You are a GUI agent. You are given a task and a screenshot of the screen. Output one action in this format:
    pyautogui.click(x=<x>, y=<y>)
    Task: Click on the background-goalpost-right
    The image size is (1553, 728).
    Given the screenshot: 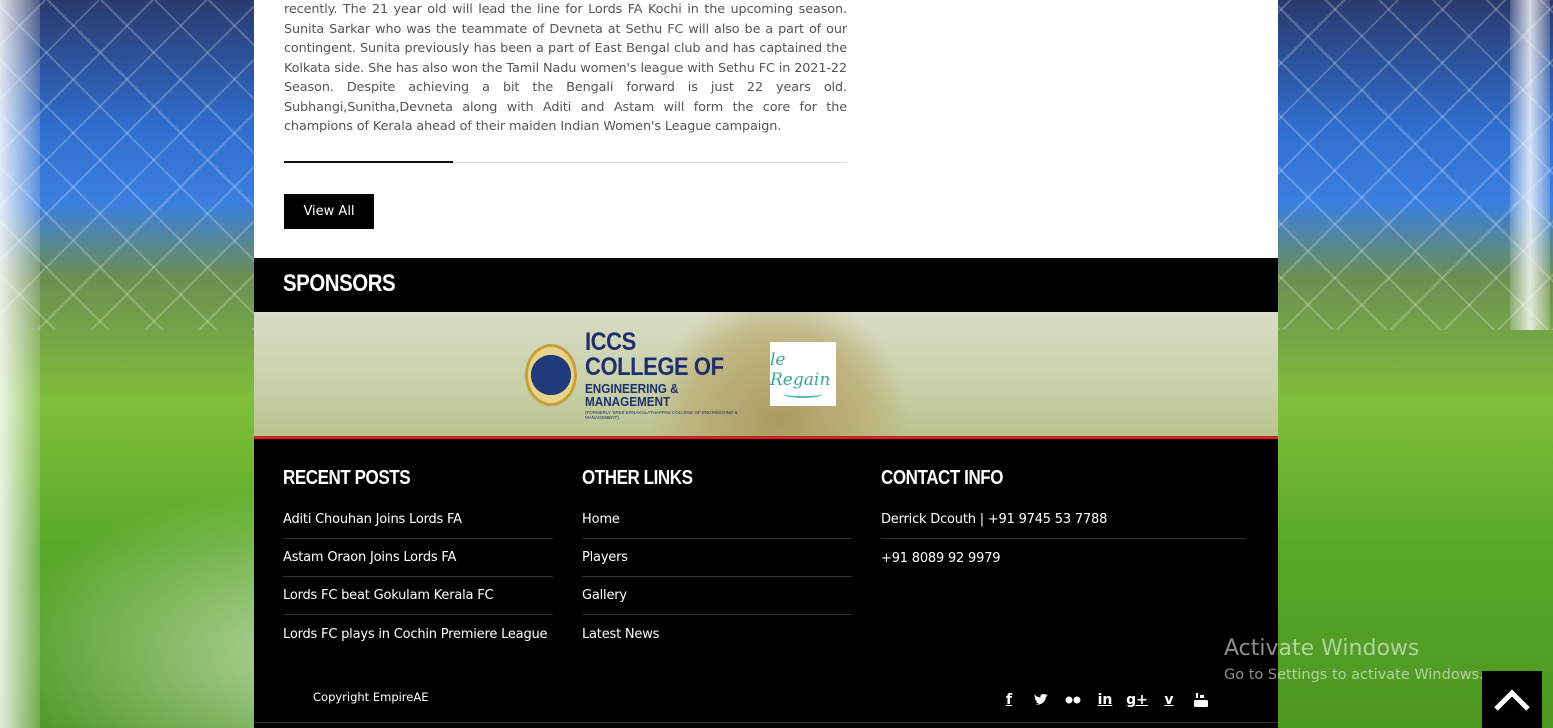 What is the action you would take?
    pyautogui.click(x=1530, y=165)
    